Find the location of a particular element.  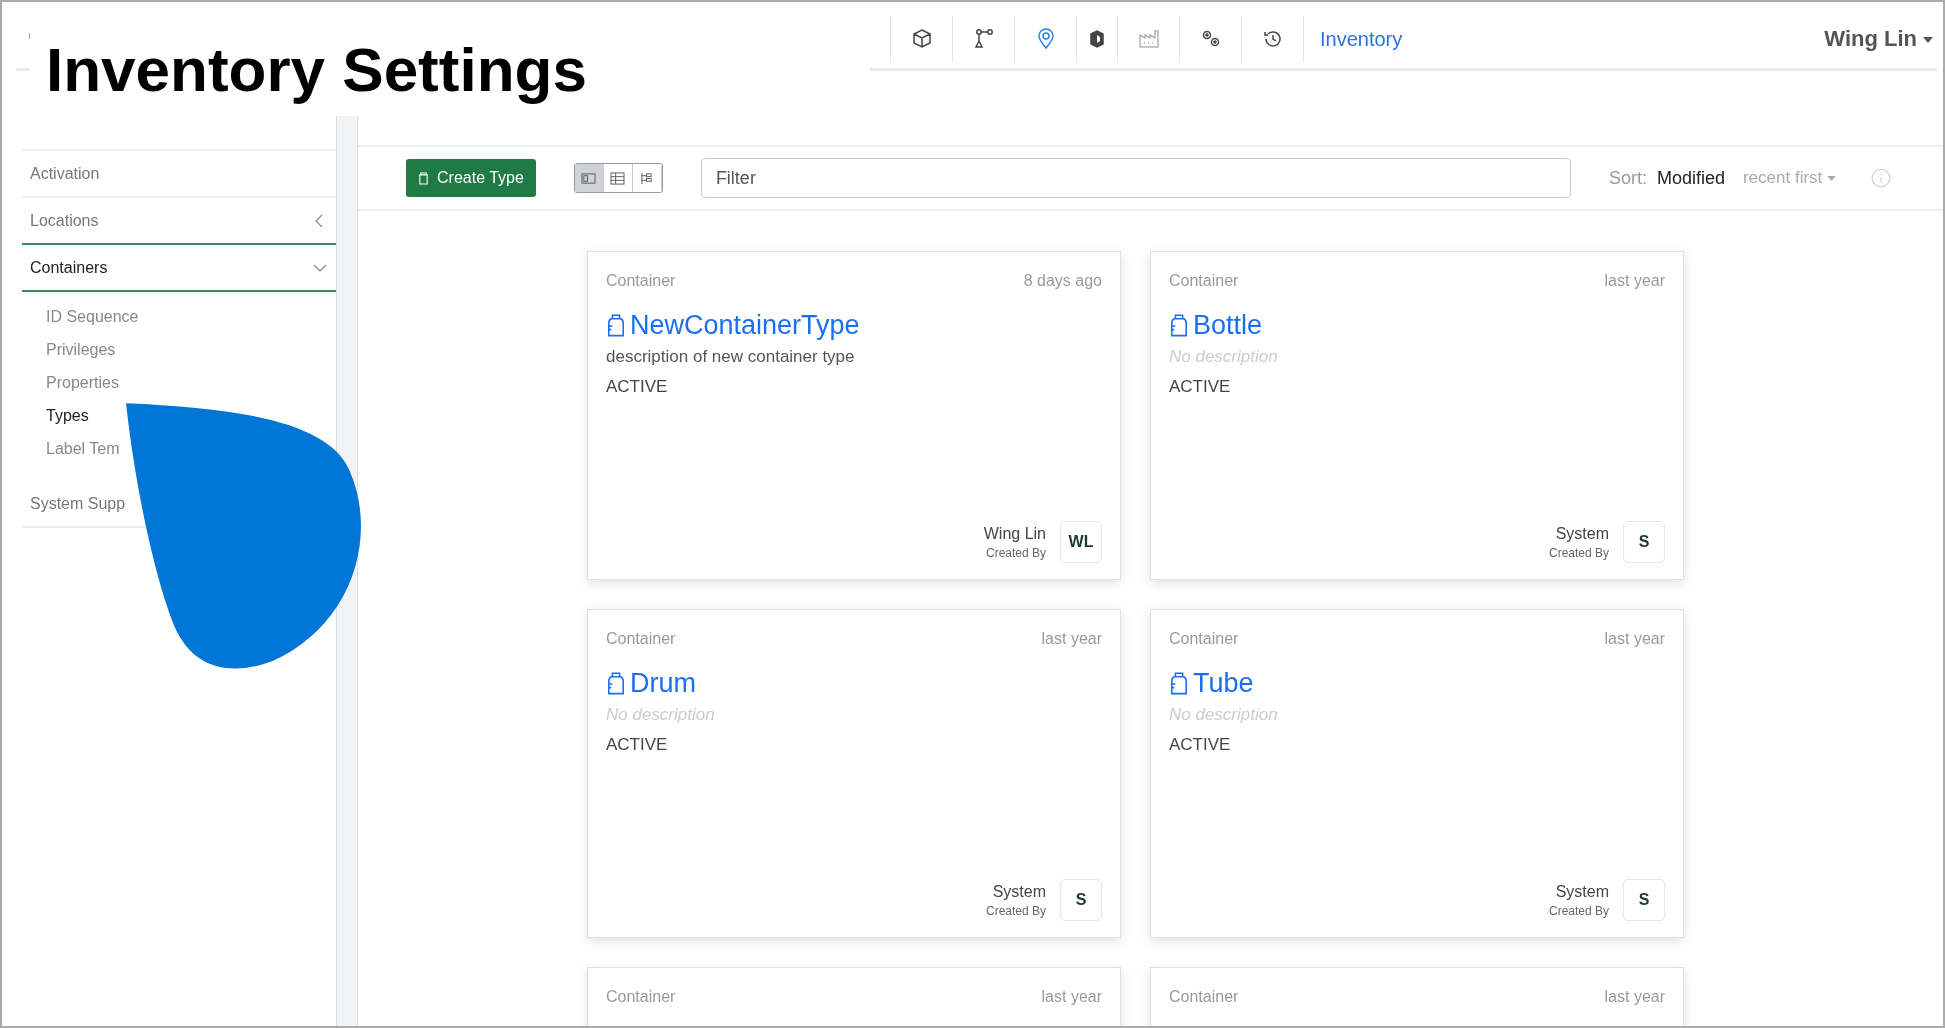

type-name-link: Bottle is located at coordinates (1228, 325).